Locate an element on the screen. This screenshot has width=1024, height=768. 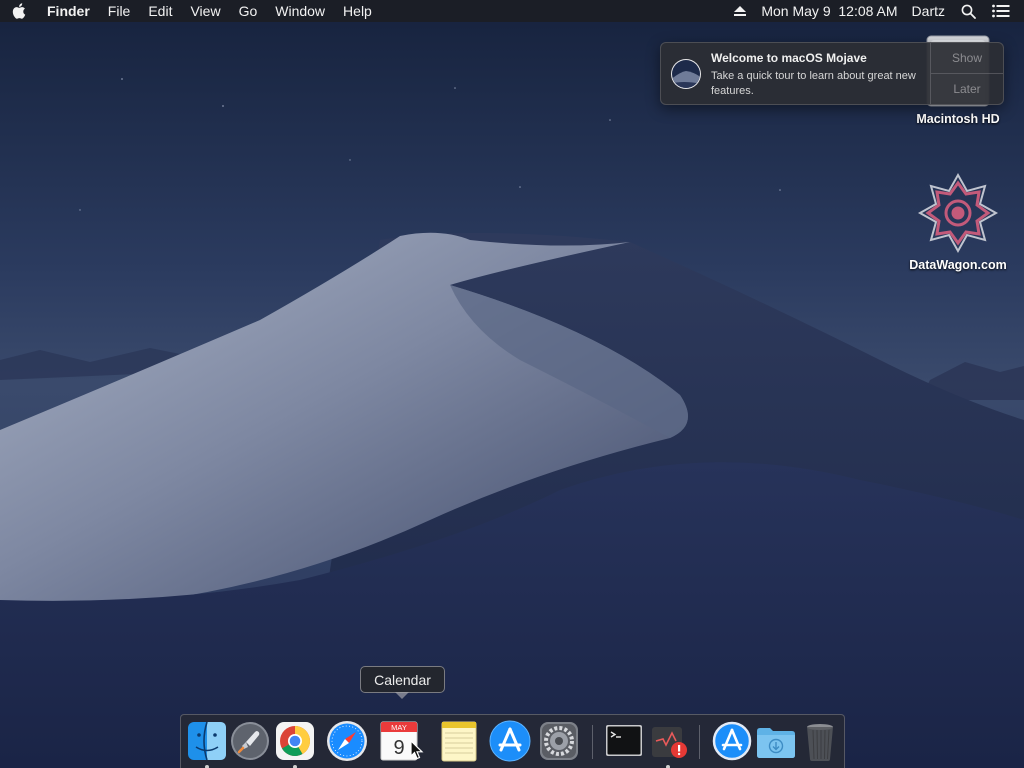
applications-folder-icon is located at coordinates (732, 741).